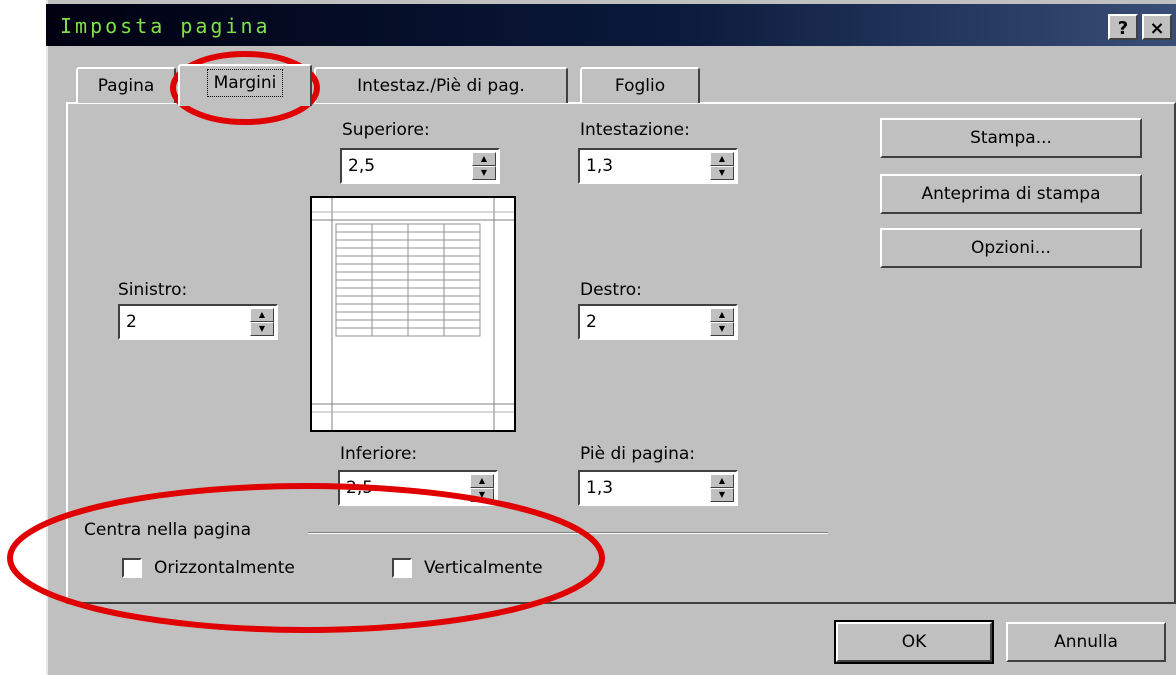  Describe the element at coordinates (306, 558) in the screenshot. I see `annotation-ellipse-centra` at that location.